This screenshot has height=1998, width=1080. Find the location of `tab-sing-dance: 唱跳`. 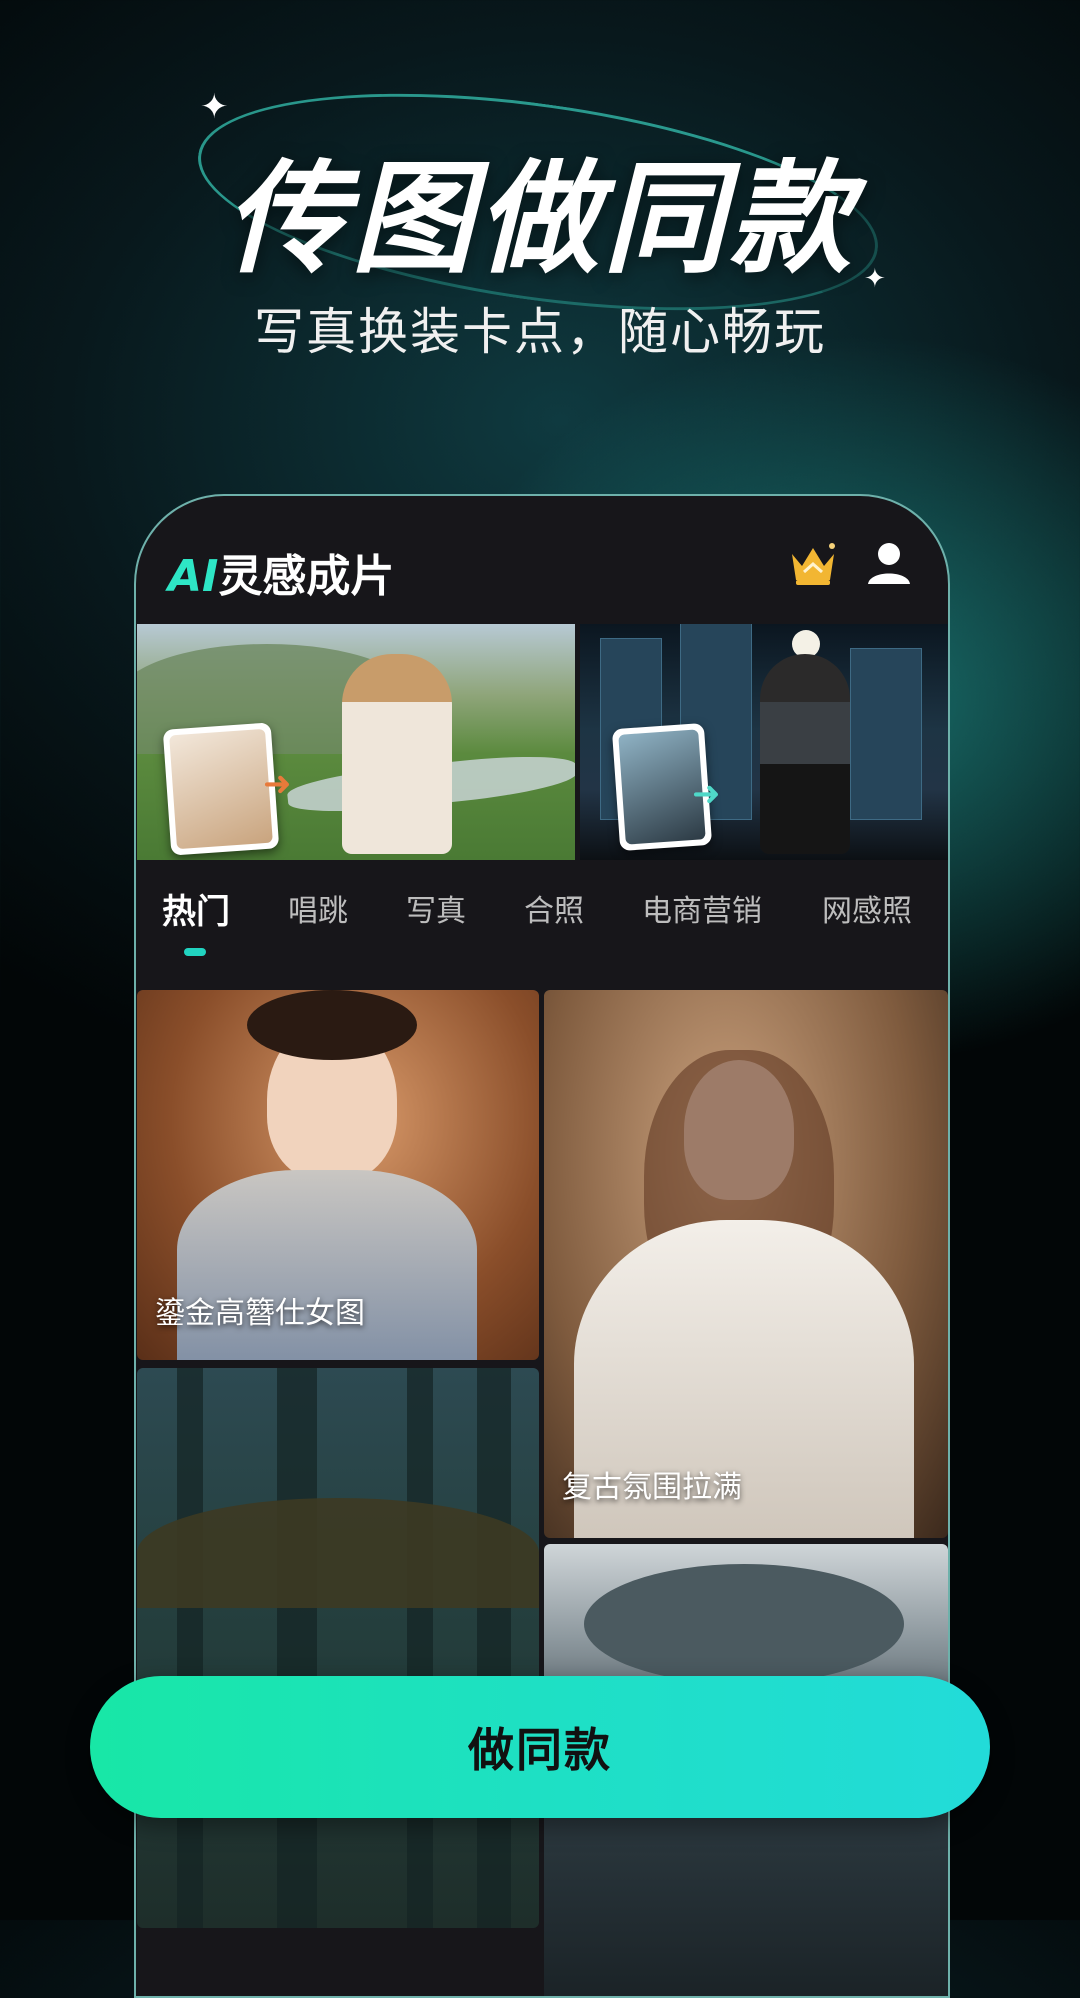

tab-sing-dance: 唱跳 is located at coordinates (318, 908).